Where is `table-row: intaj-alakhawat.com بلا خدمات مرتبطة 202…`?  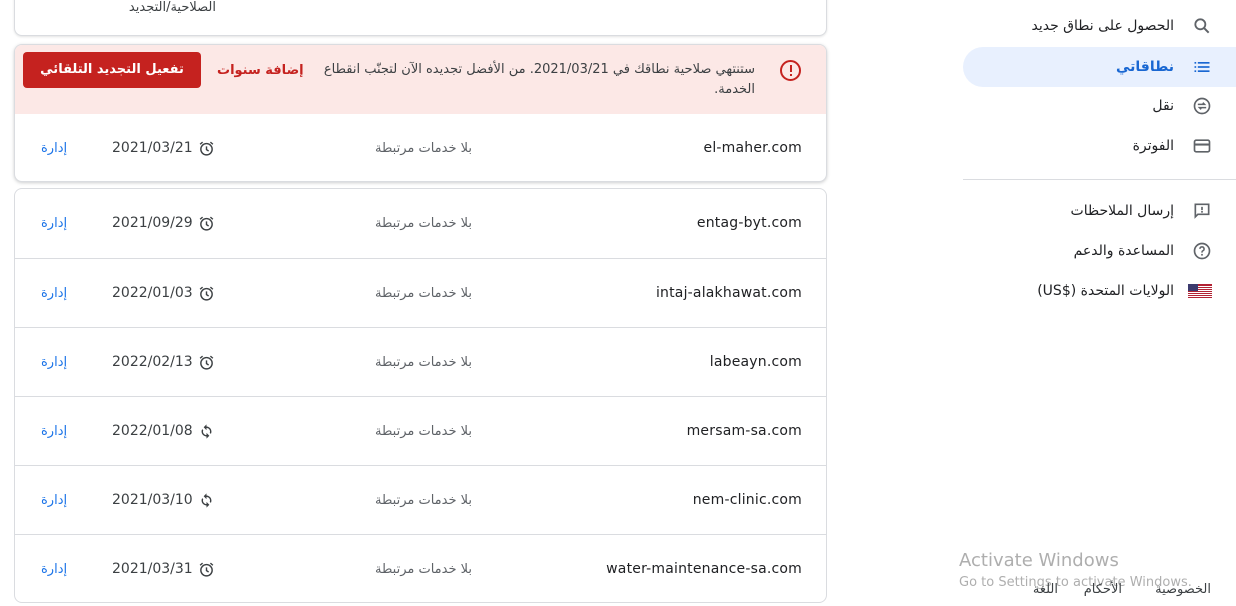
table-row: intaj-alakhawat.com بلا خدمات مرتبطة 202… is located at coordinates (420, 292).